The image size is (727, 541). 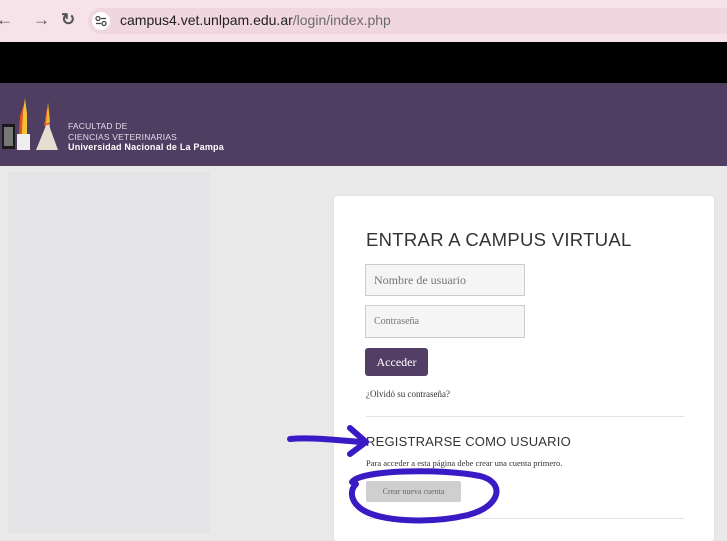 I want to click on url-path: /login/index.php, so click(x=341, y=20).